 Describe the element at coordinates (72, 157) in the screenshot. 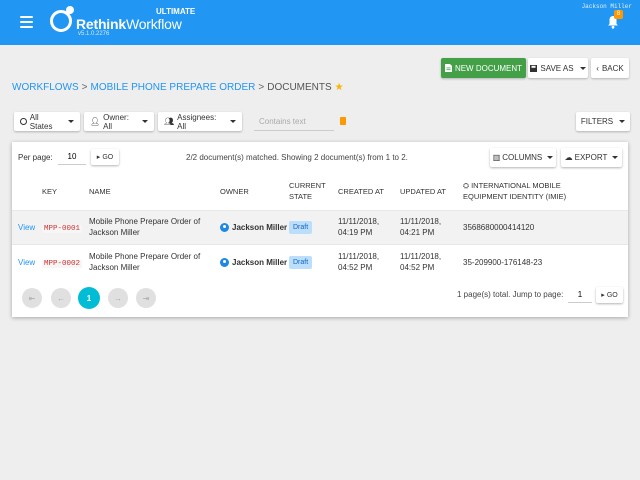

I see `per-page-input` at that location.